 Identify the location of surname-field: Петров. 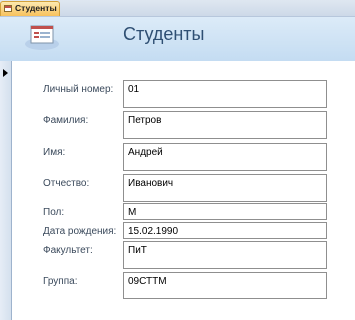
(225, 125).